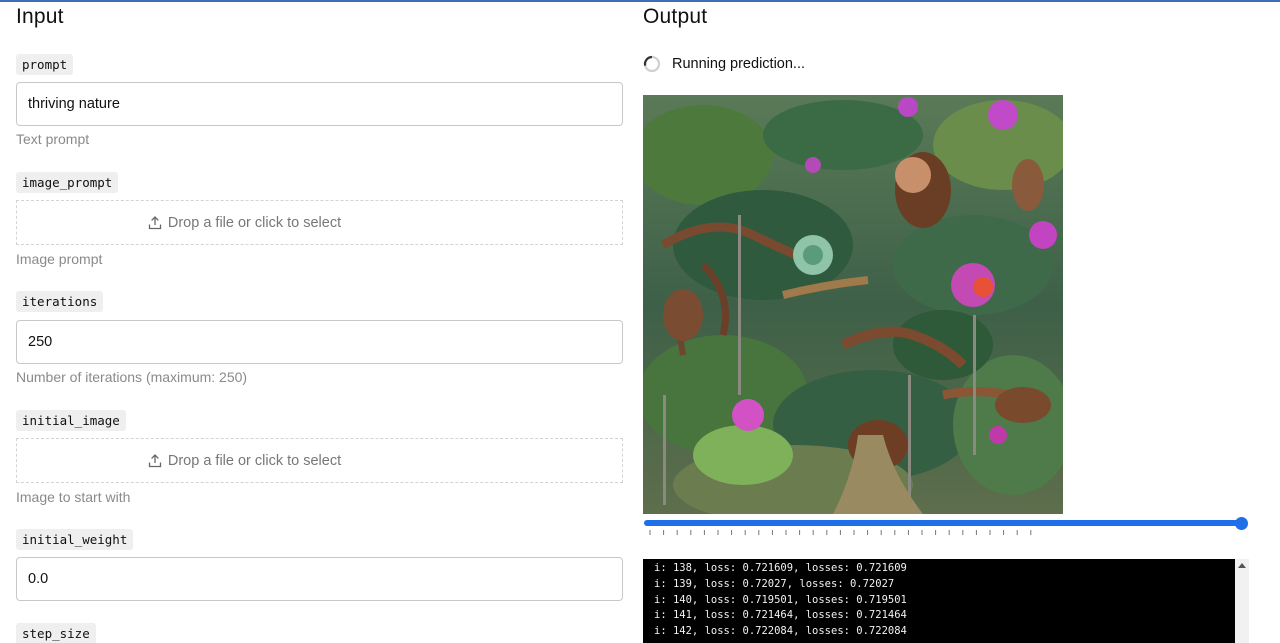 The height and width of the screenshot is (643, 1280). I want to click on log-line: i: 139, loss: 0.72027, losses: 0.72027, so click(774, 583).